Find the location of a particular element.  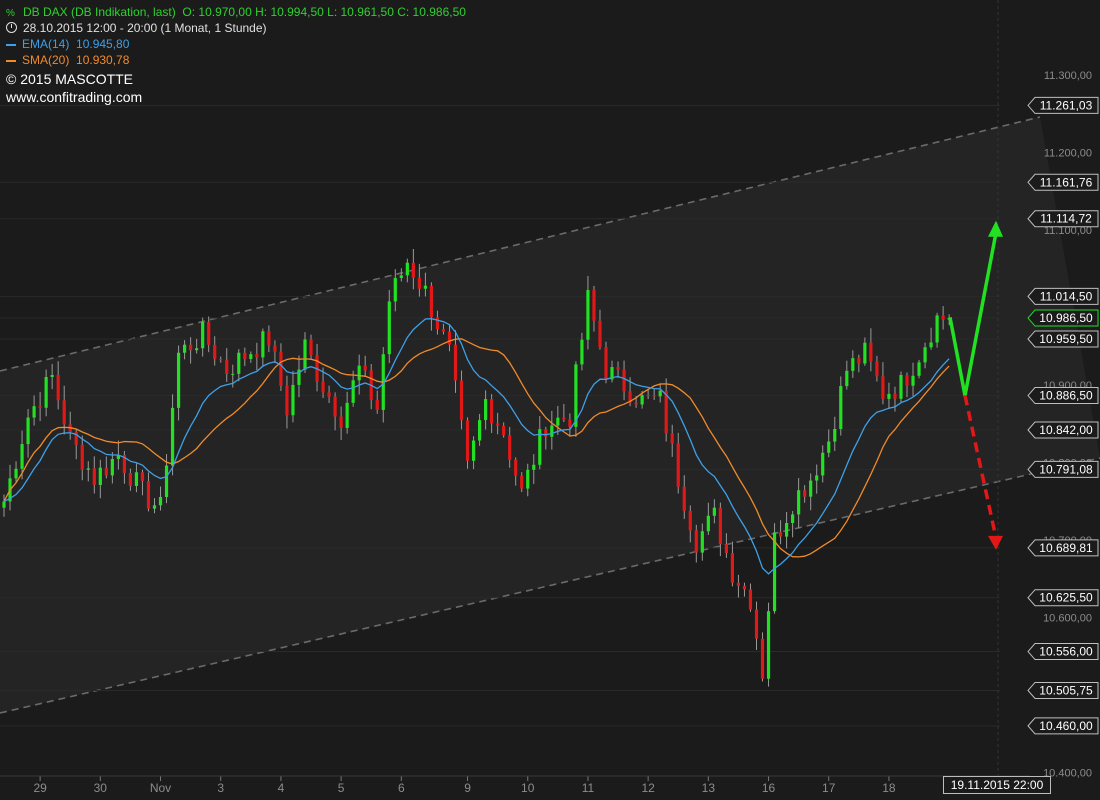

x-tick-label: 13 is located at coordinates (709, 788).